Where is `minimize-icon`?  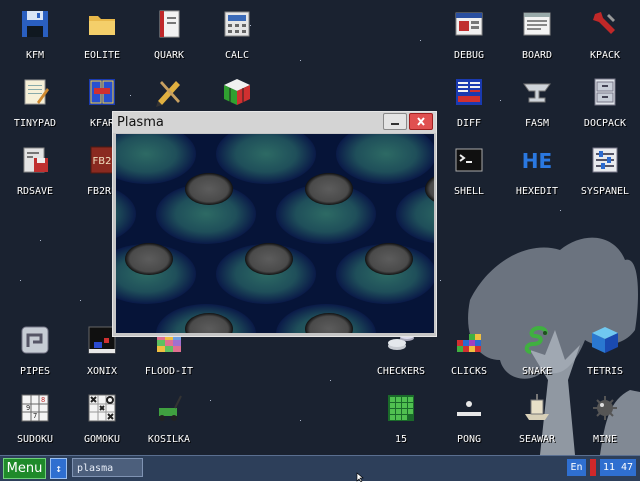 minimize-icon is located at coordinates (395, 124).